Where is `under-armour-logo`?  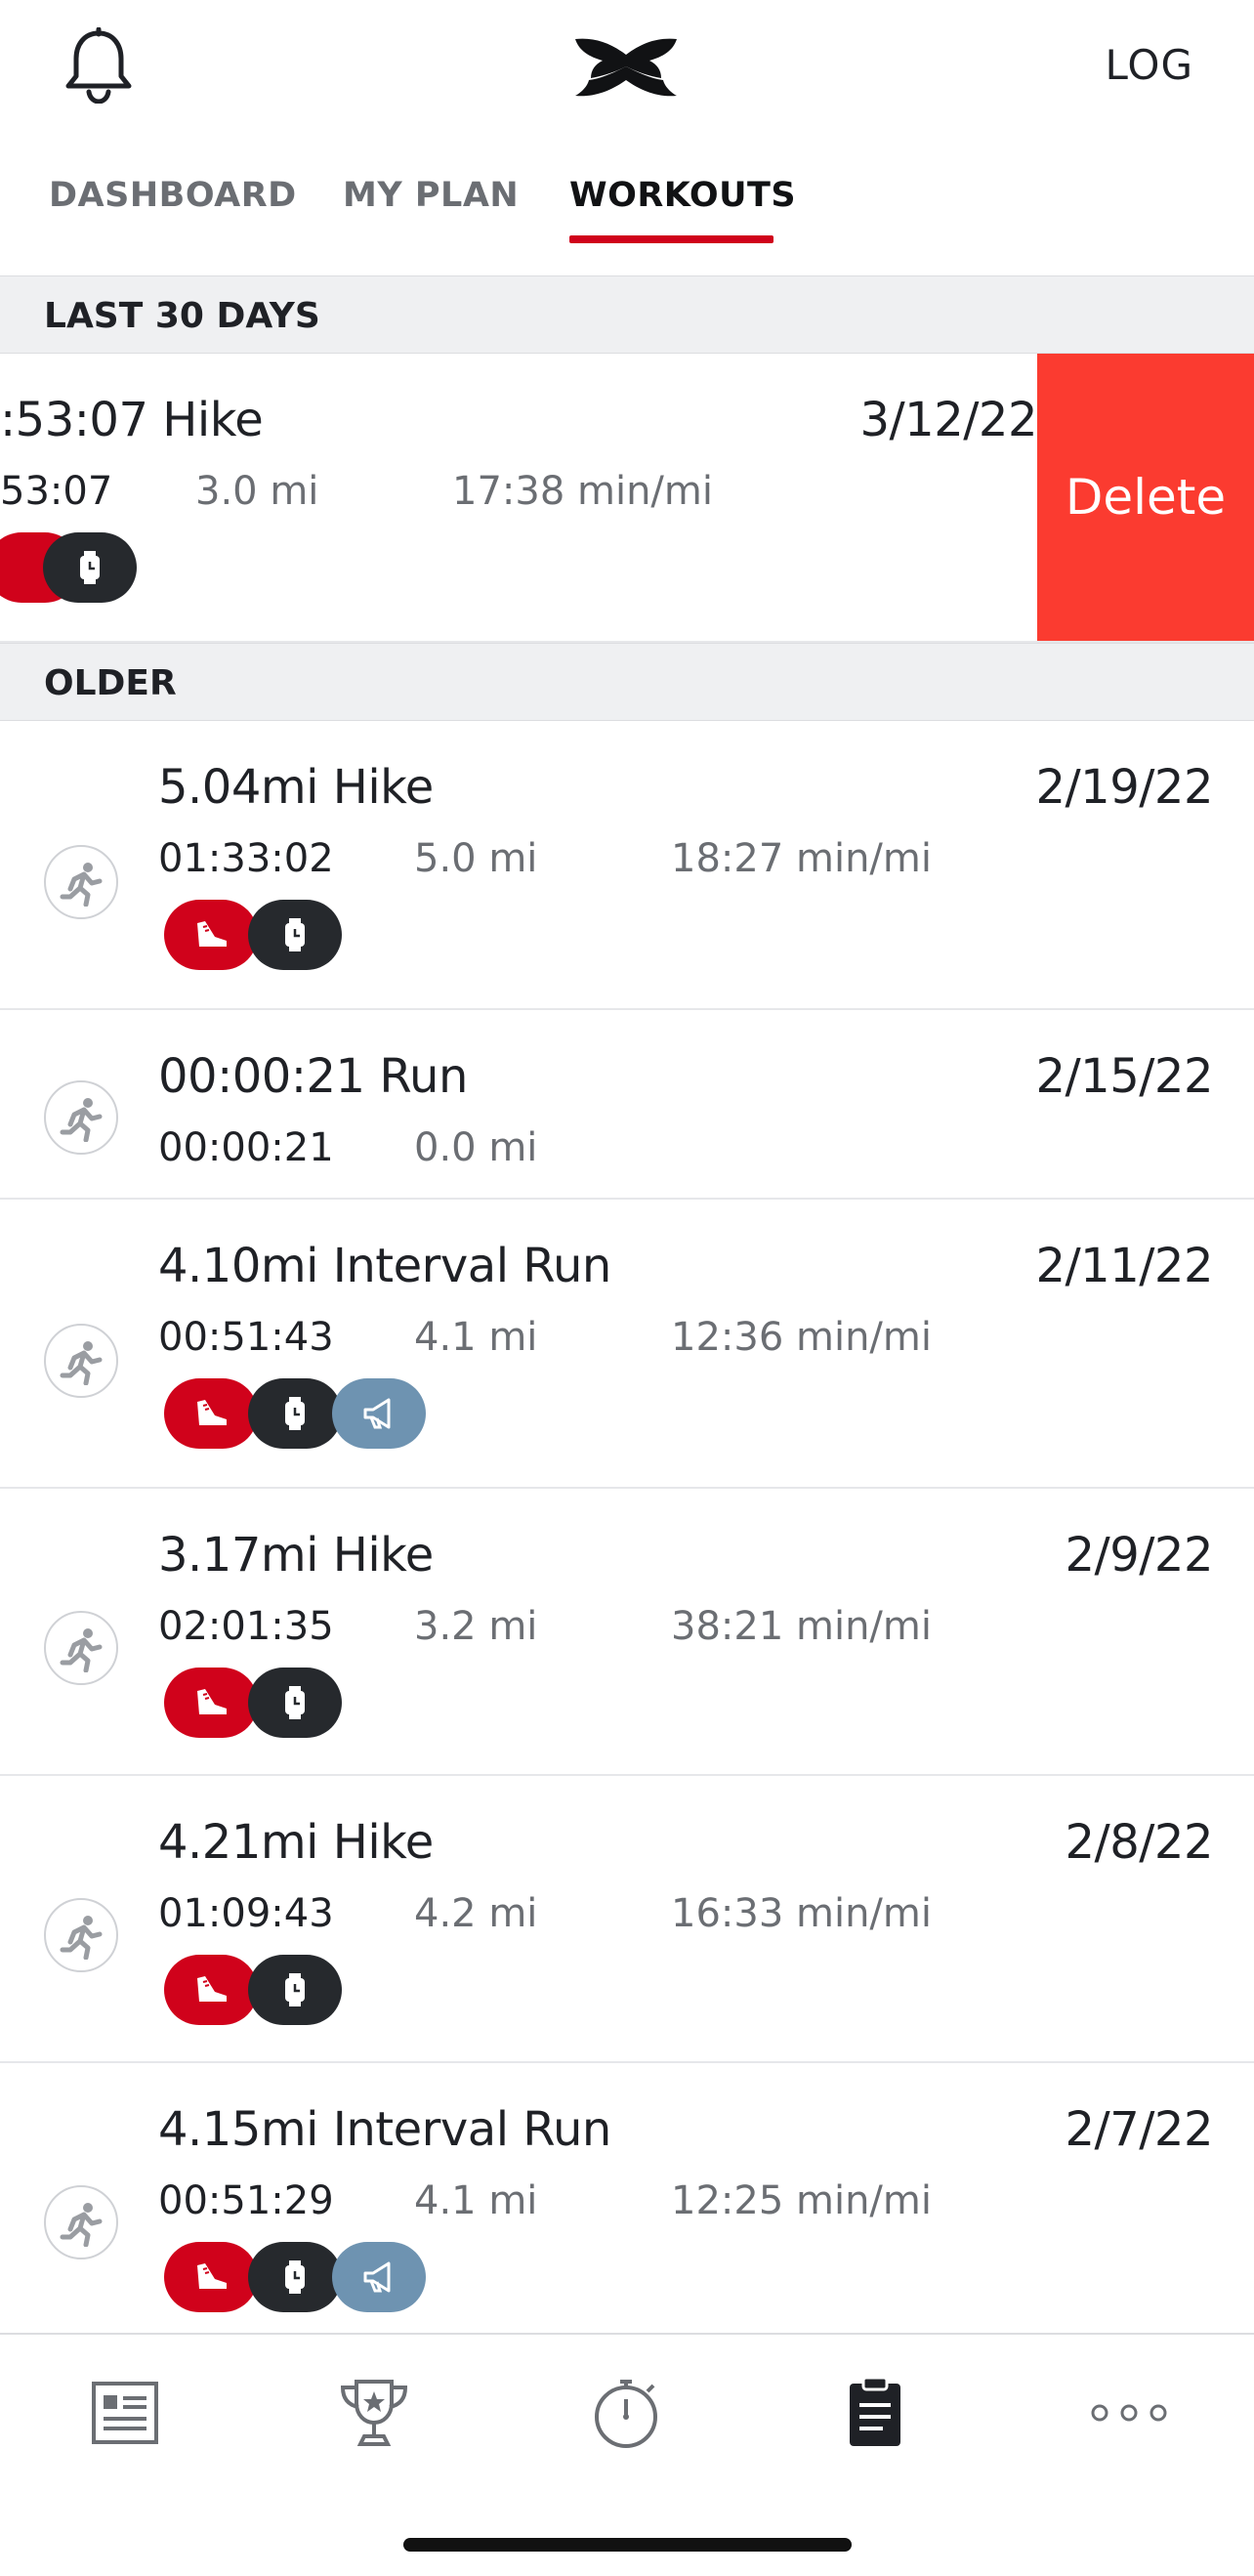 under-armour-logo is located at coordinates (626, 67).